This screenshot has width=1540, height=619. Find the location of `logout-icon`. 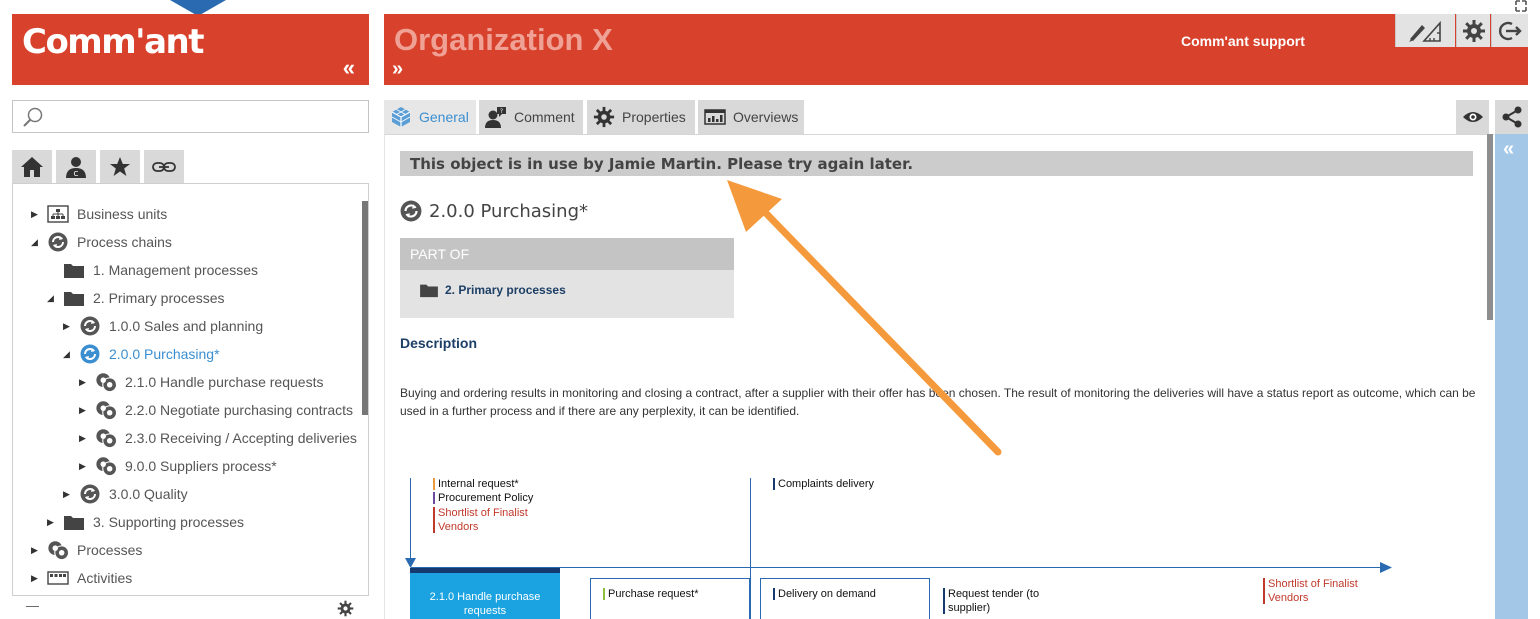

logout-icon is located at coordinates (1510, 30).